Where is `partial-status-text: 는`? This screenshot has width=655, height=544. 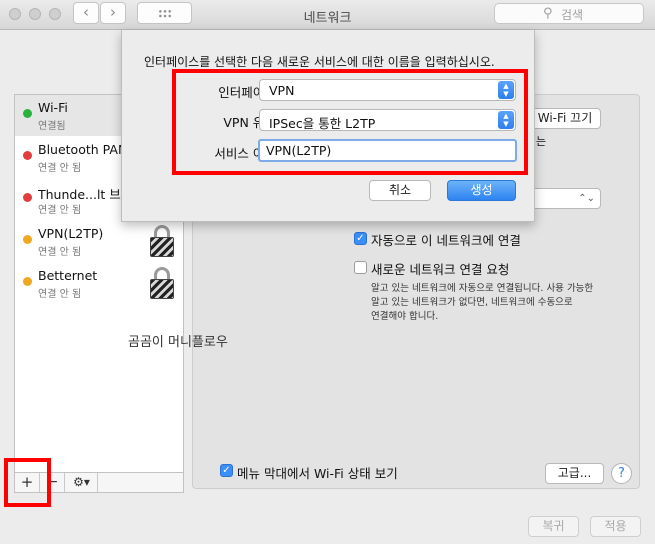 partial-status-text: 는 is located at coordinates (541, 141).